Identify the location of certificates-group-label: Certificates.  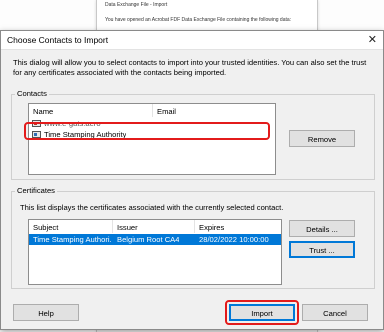
(36, 190).